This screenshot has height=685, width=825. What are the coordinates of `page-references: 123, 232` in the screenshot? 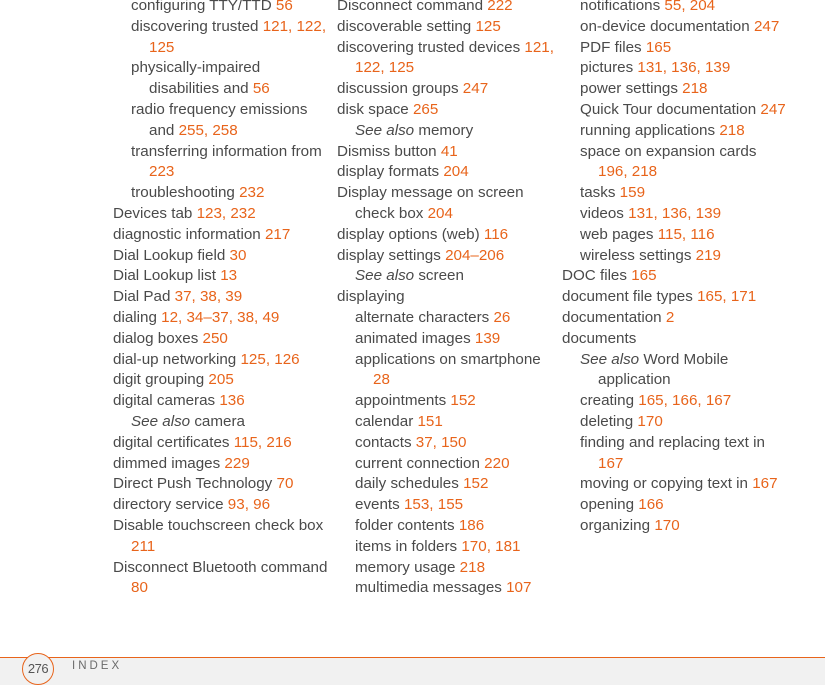 It's located at (226, 213).